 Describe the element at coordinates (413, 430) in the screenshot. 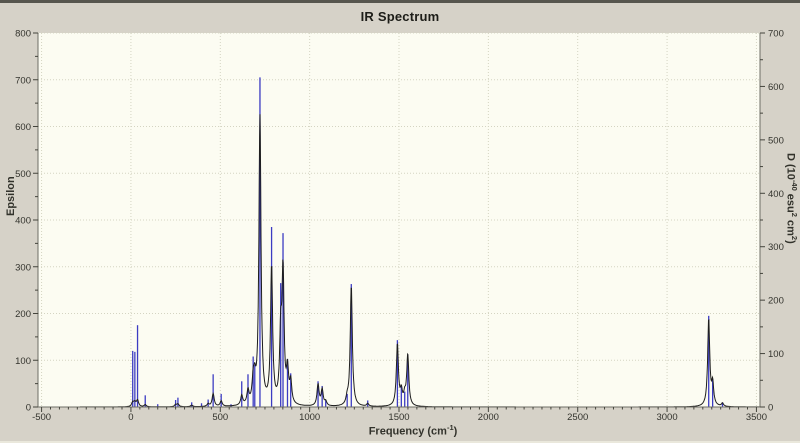

I see `x-axis-label: Frequency (cm-1)` at that location.